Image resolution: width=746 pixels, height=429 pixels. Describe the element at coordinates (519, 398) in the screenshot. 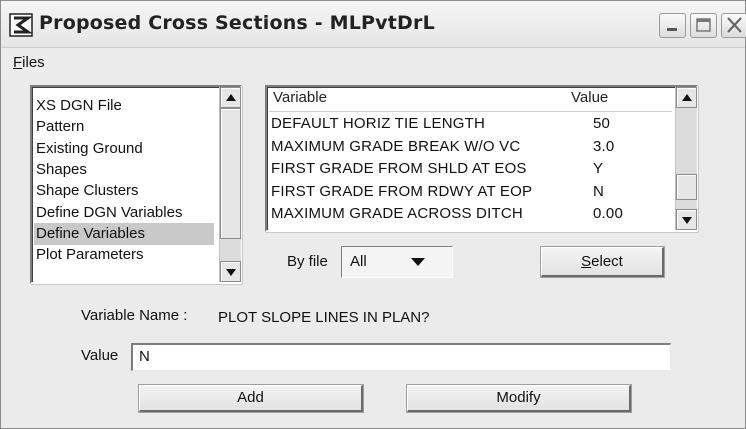

I see `modify-button: Modify` at that location.